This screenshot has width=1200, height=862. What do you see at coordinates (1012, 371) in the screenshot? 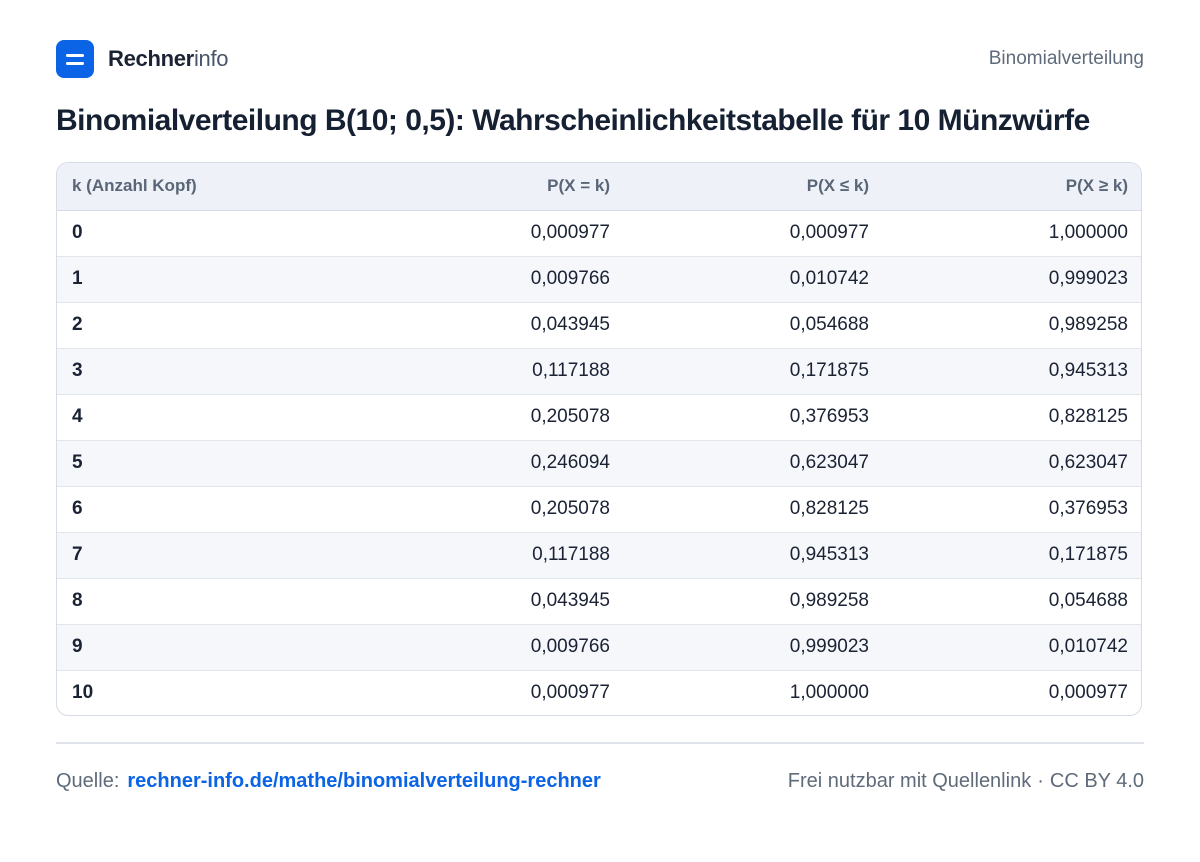
I see `cell-p-greater-equal: 0,945313` at bounding box center [1012, 371].